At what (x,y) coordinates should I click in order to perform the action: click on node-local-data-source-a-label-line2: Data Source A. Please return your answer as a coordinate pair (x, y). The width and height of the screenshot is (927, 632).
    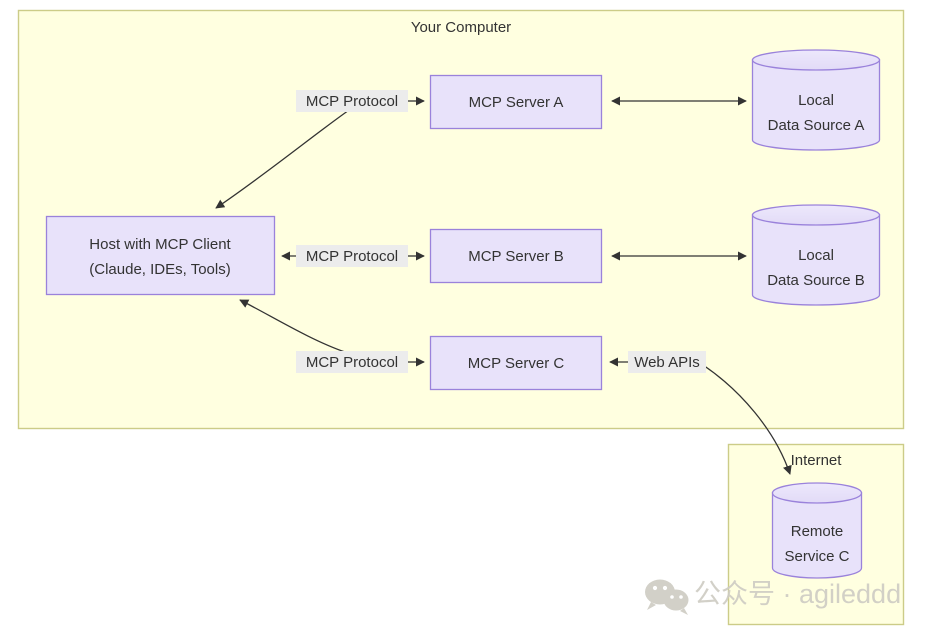
    Looking at the image, I should click on (816, 125).